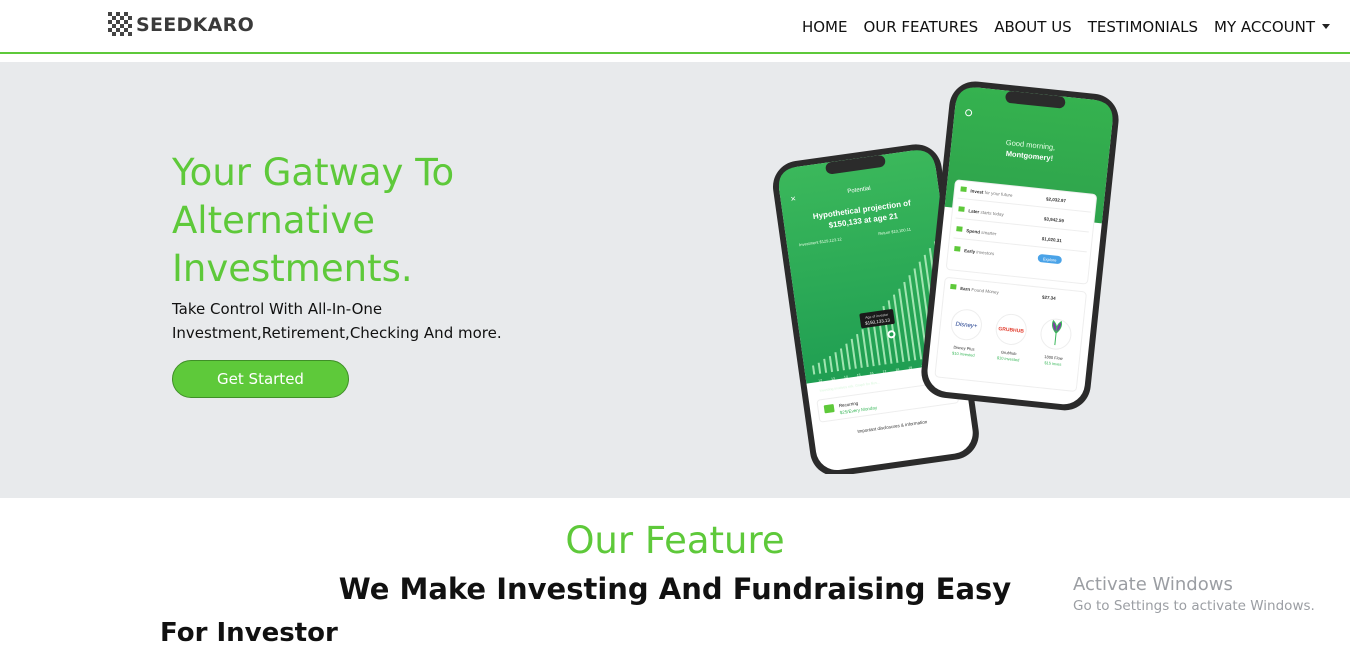  Describe the element at coordinates (897, 370) in the screenshot. I see `back-phone-axis-year: 18` at that location.